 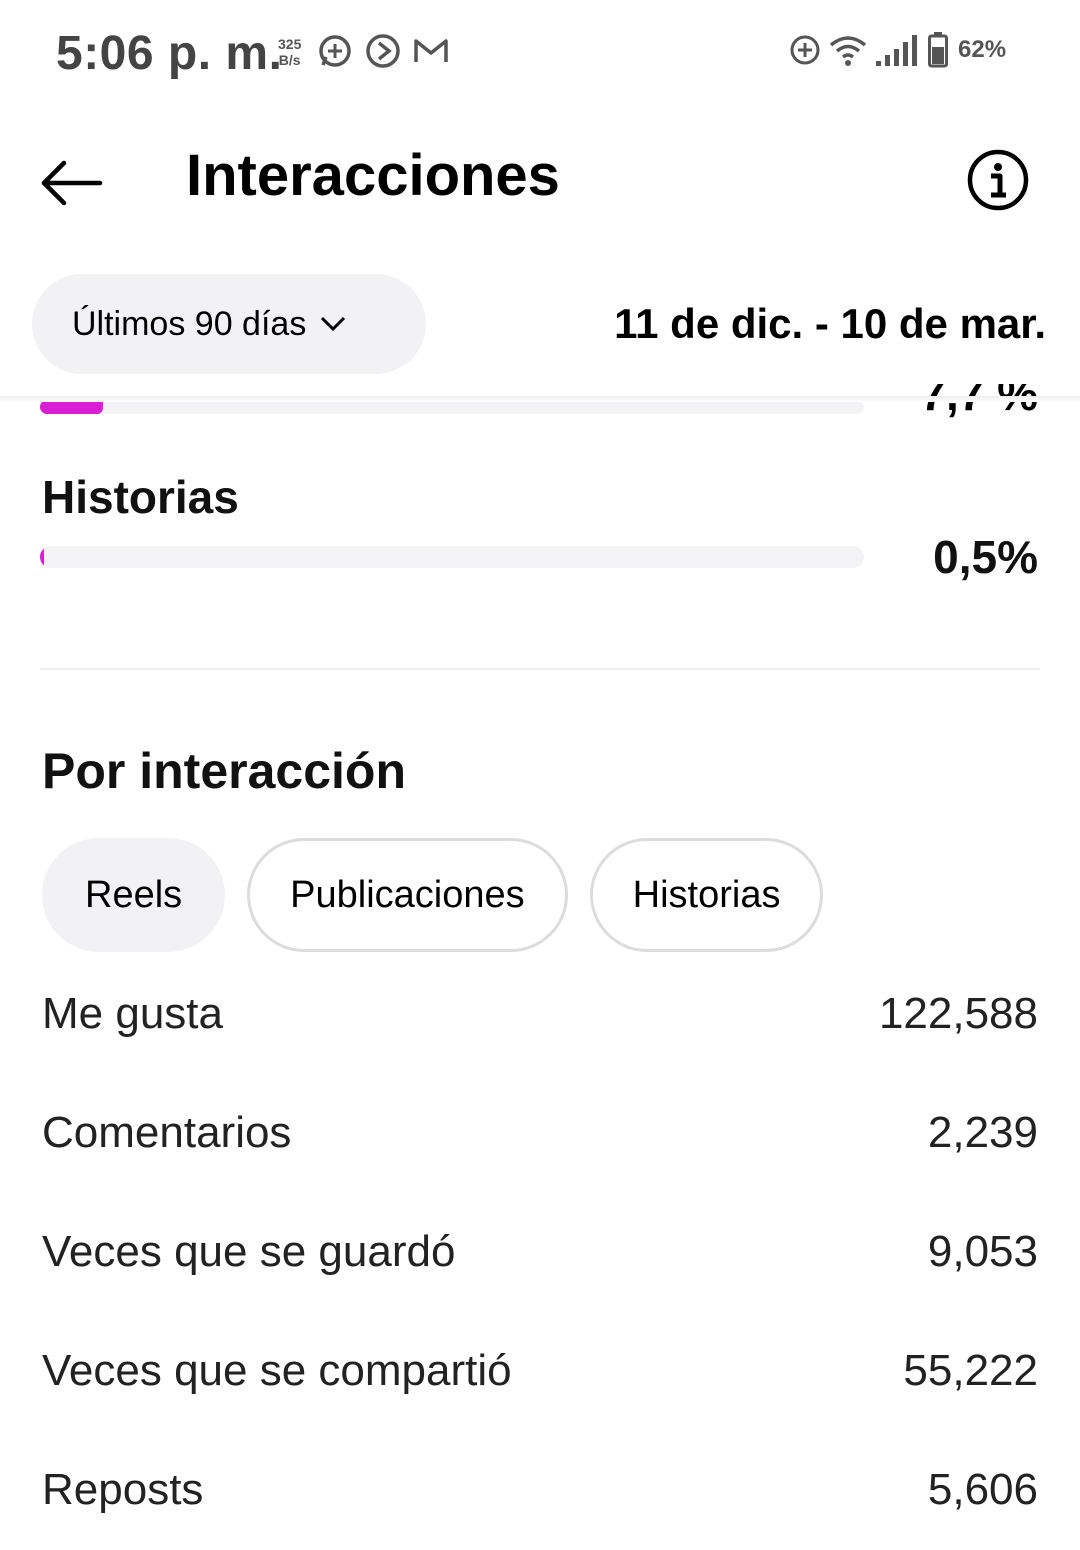 What do you see at coordinates (540, 669) in the screenshot?
I see `section-divider` at bounding box center [540, 669].